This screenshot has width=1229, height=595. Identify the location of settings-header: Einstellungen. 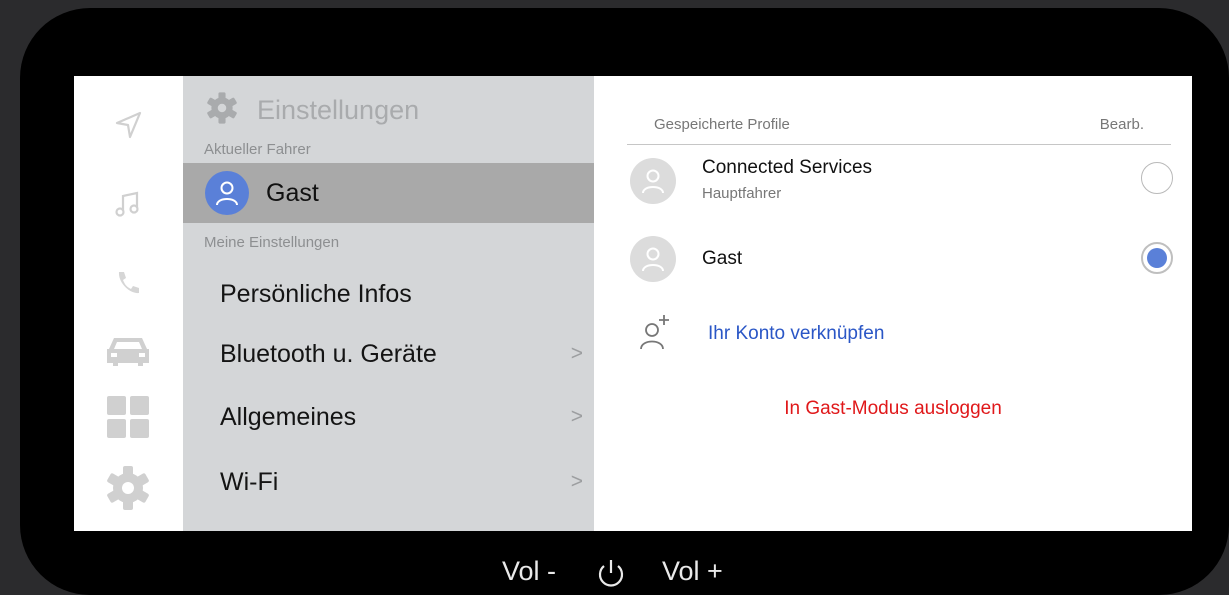
(312, 110).